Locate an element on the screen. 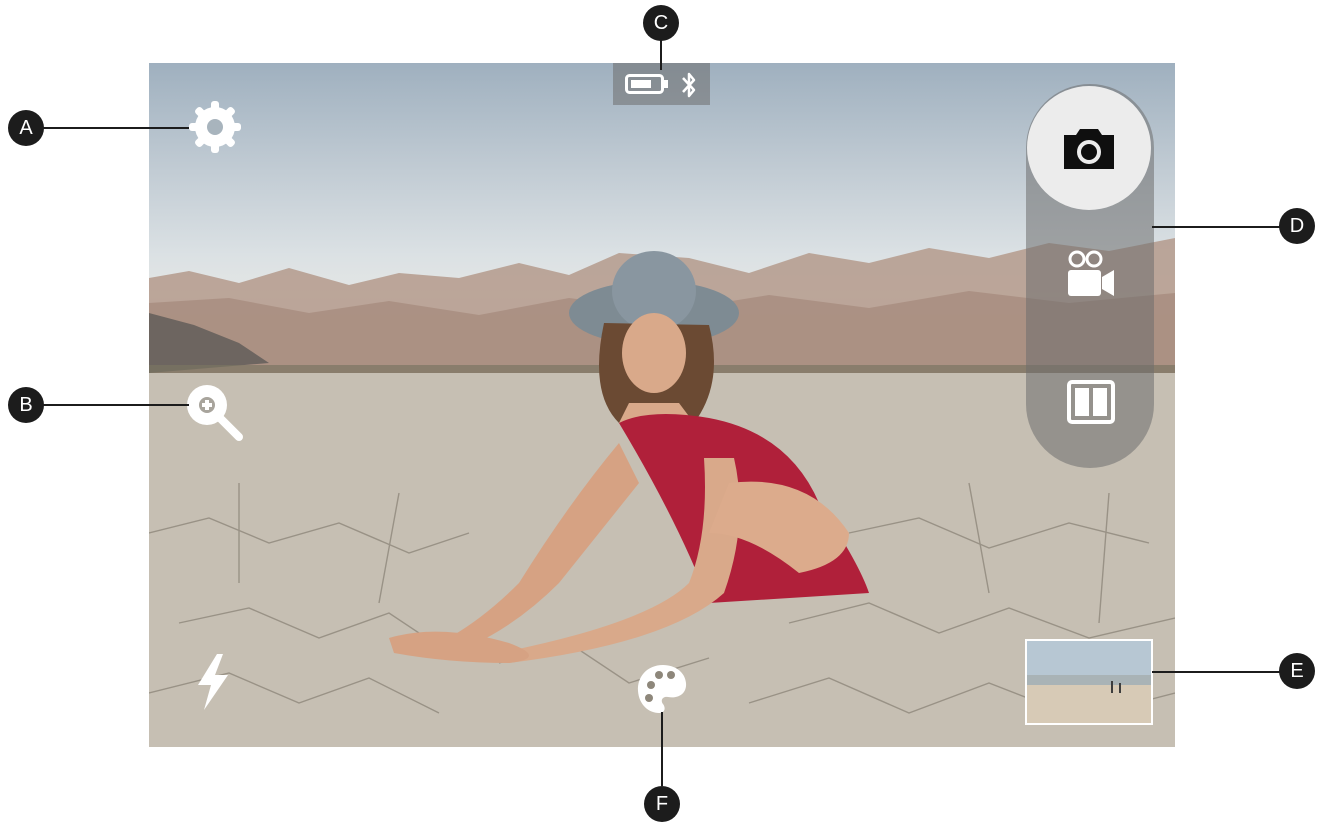  callout-b: B is located at coordinates (26, 405).